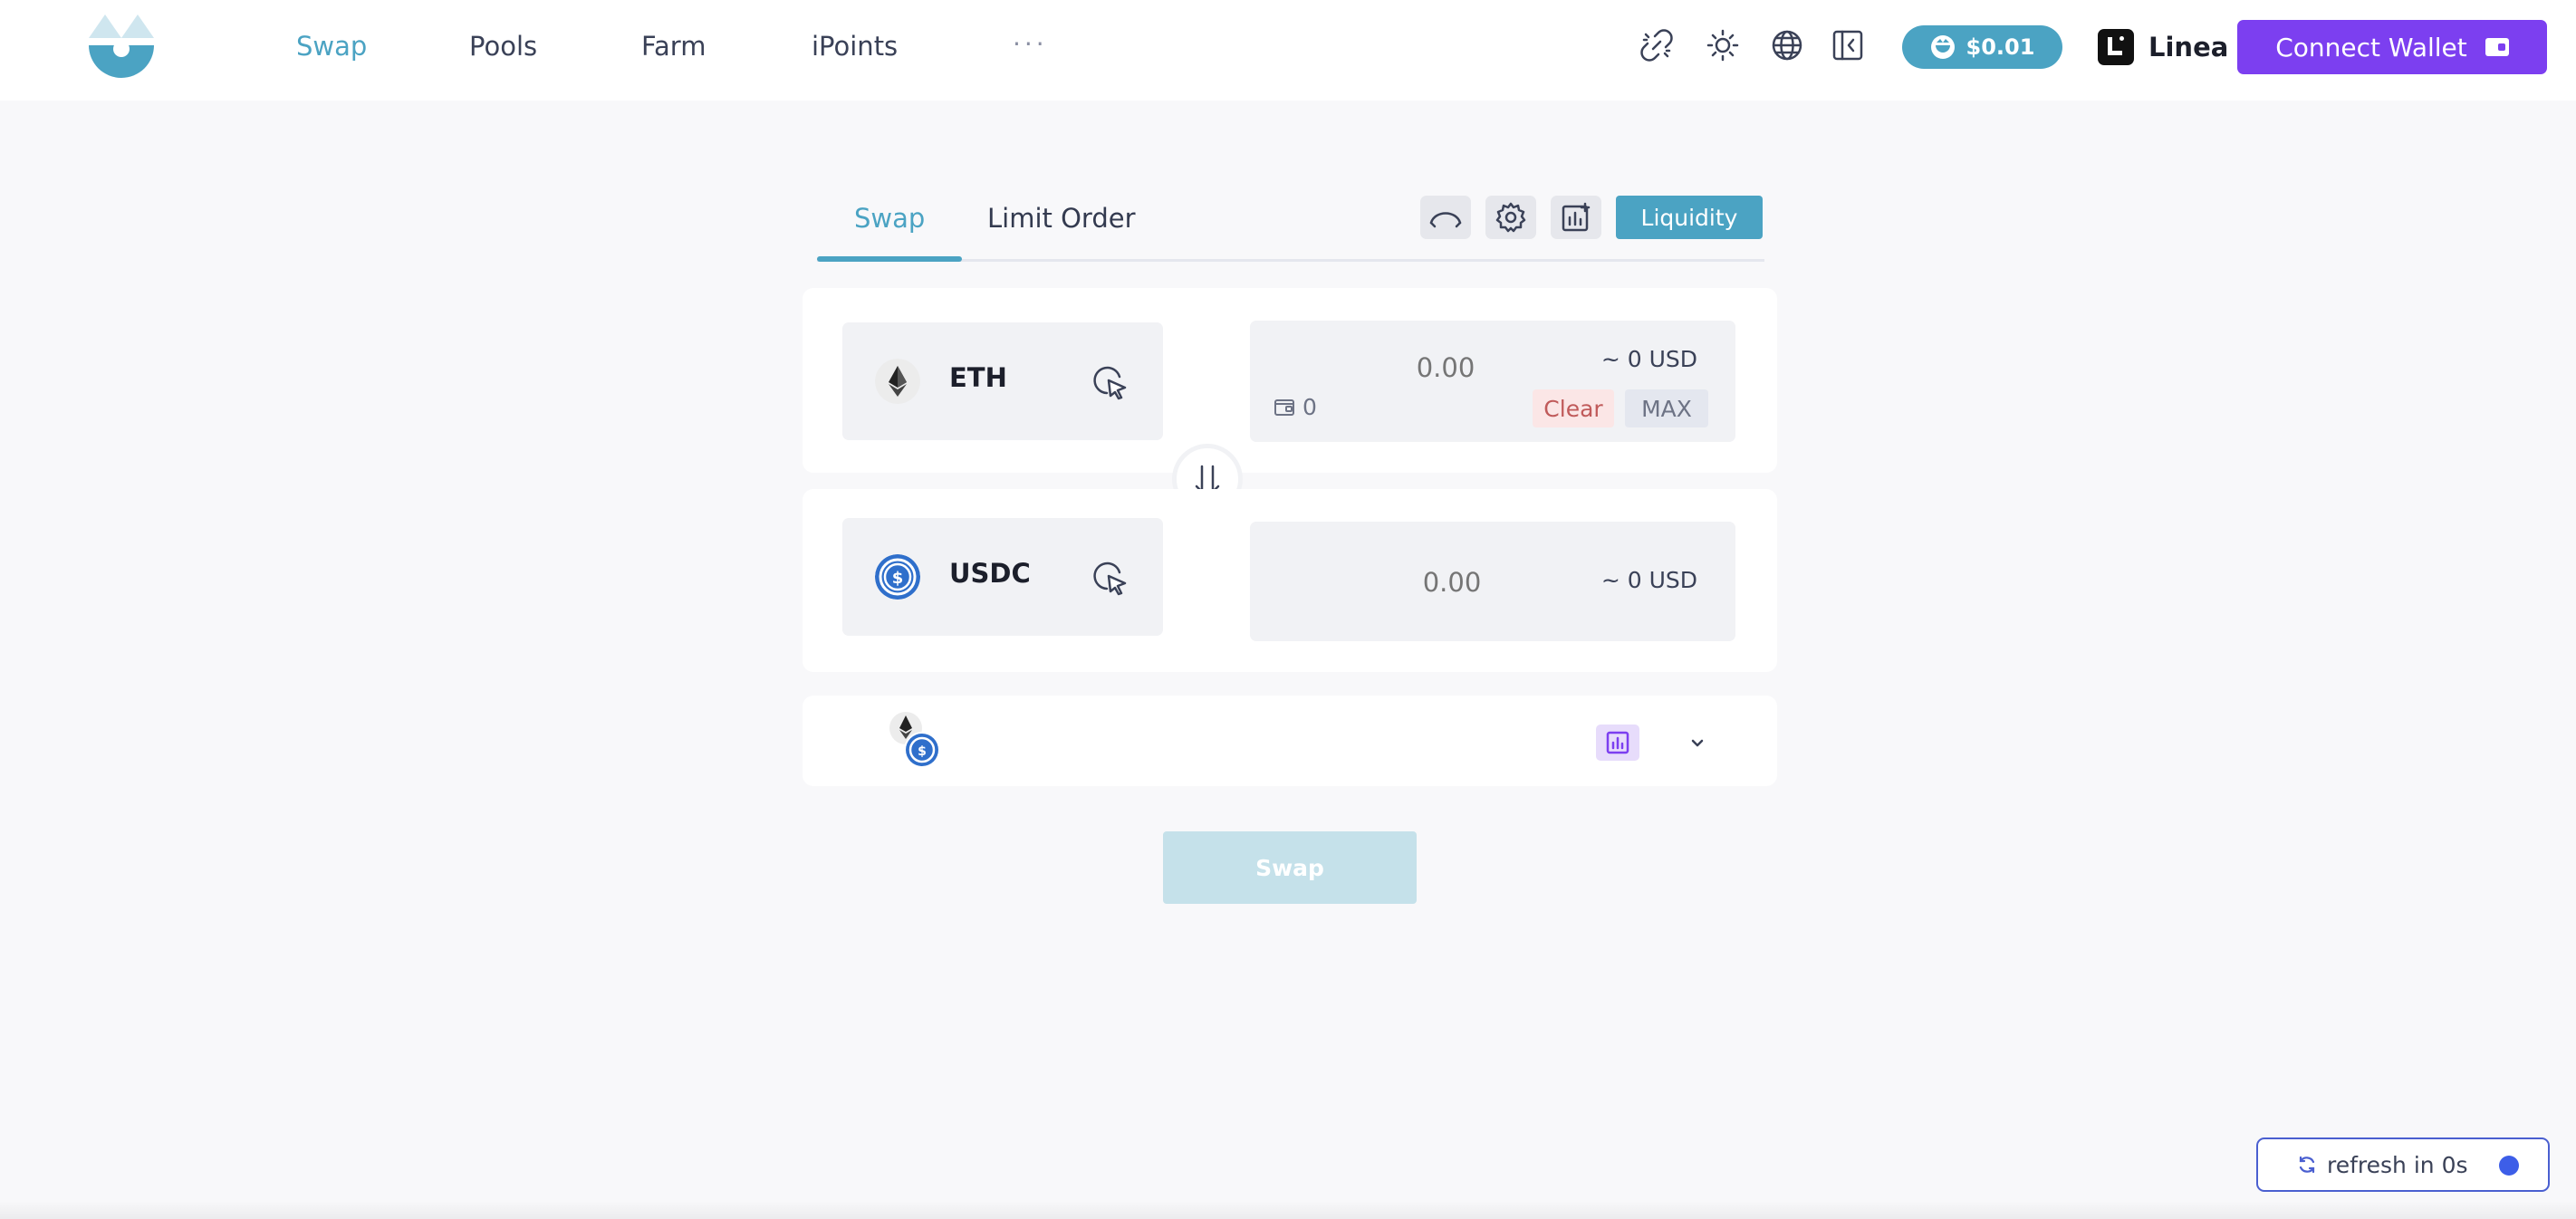 The height and width of the screenshot is (1219, 2576). What do you see at coordinates (2371, 47) in the screenshot?
I see `connect-wallet-label: Connect Wallet` at bounding box center [2371, 47].